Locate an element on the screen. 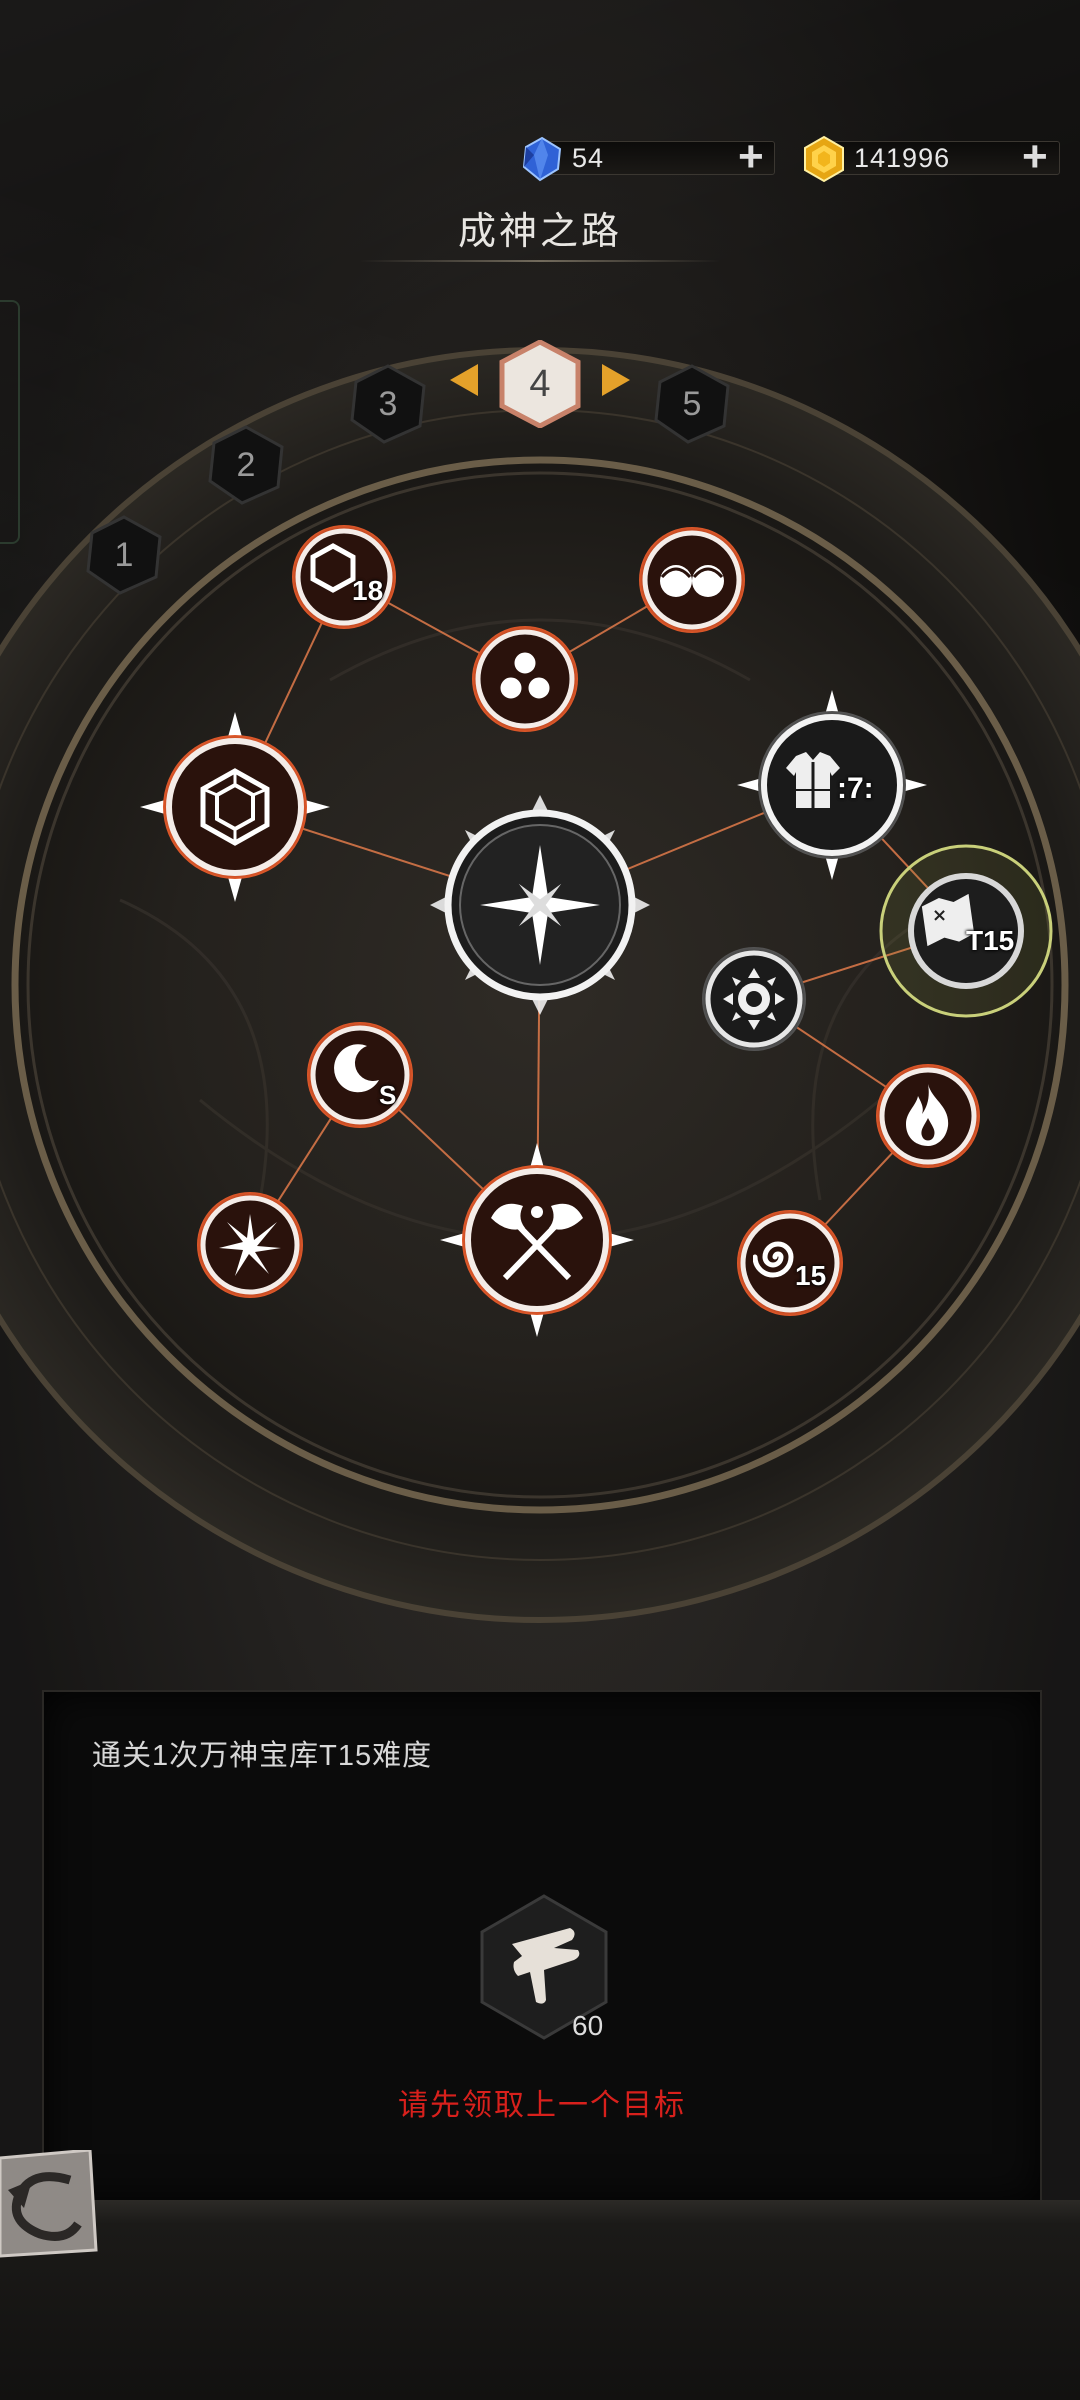 The width and height of the screenshot is (1080, 2400). armor-icon is located at coordinates (813, 780).